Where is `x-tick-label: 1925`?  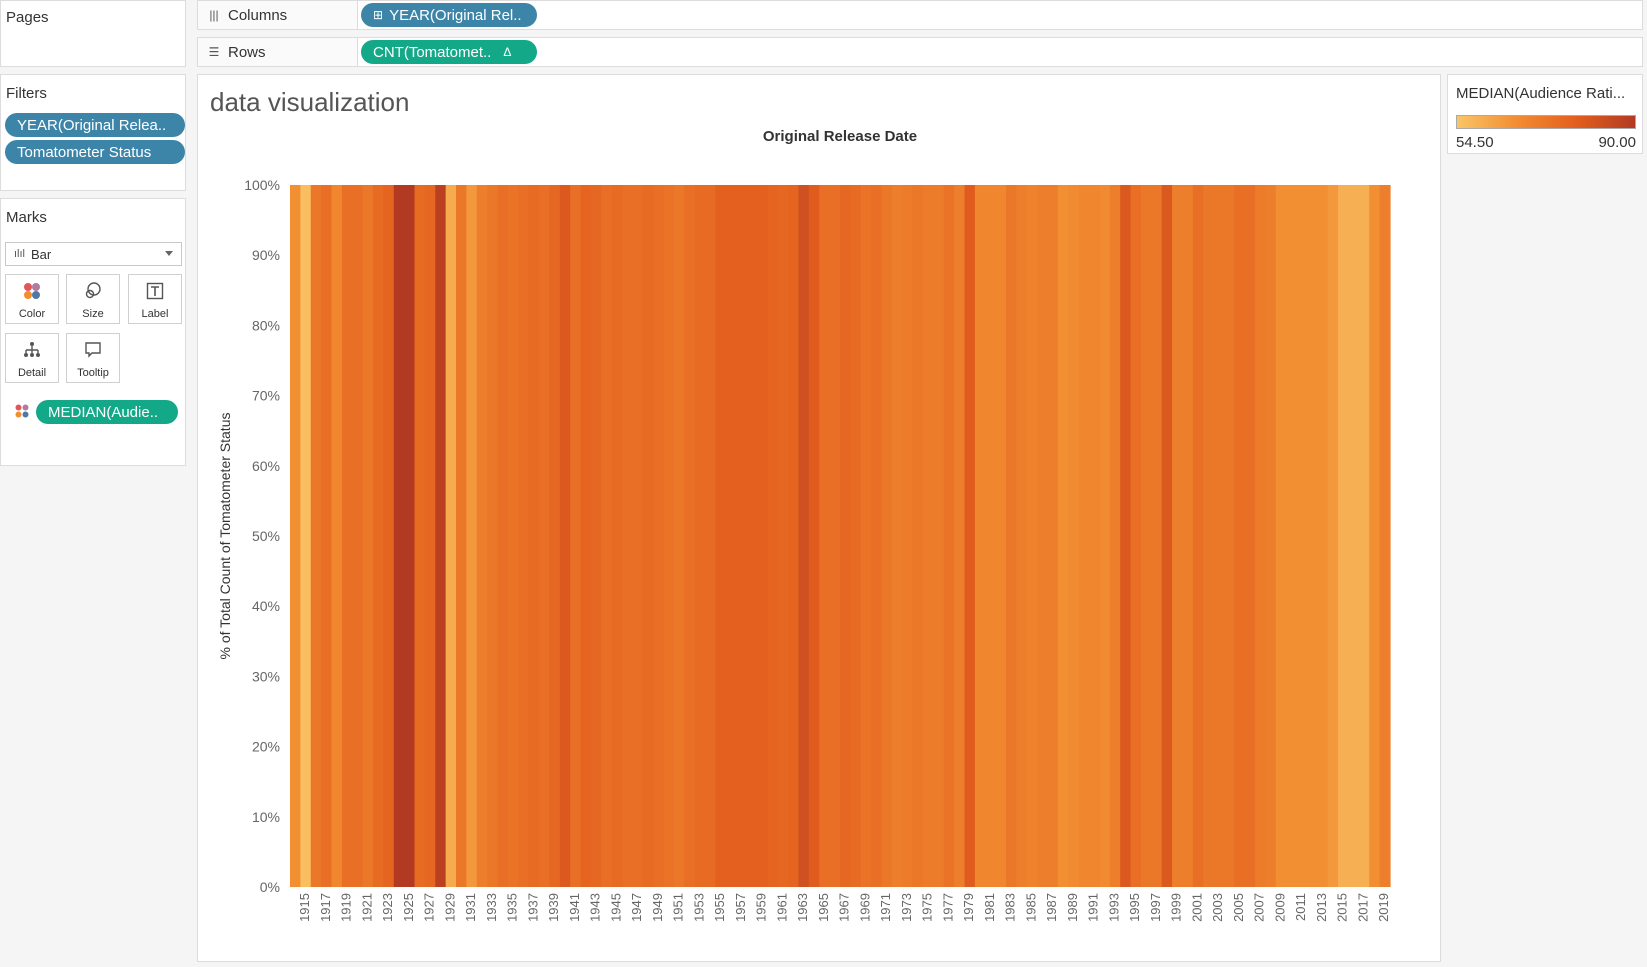
x-tick-label: 1925 is located at coordinates (408, 907).